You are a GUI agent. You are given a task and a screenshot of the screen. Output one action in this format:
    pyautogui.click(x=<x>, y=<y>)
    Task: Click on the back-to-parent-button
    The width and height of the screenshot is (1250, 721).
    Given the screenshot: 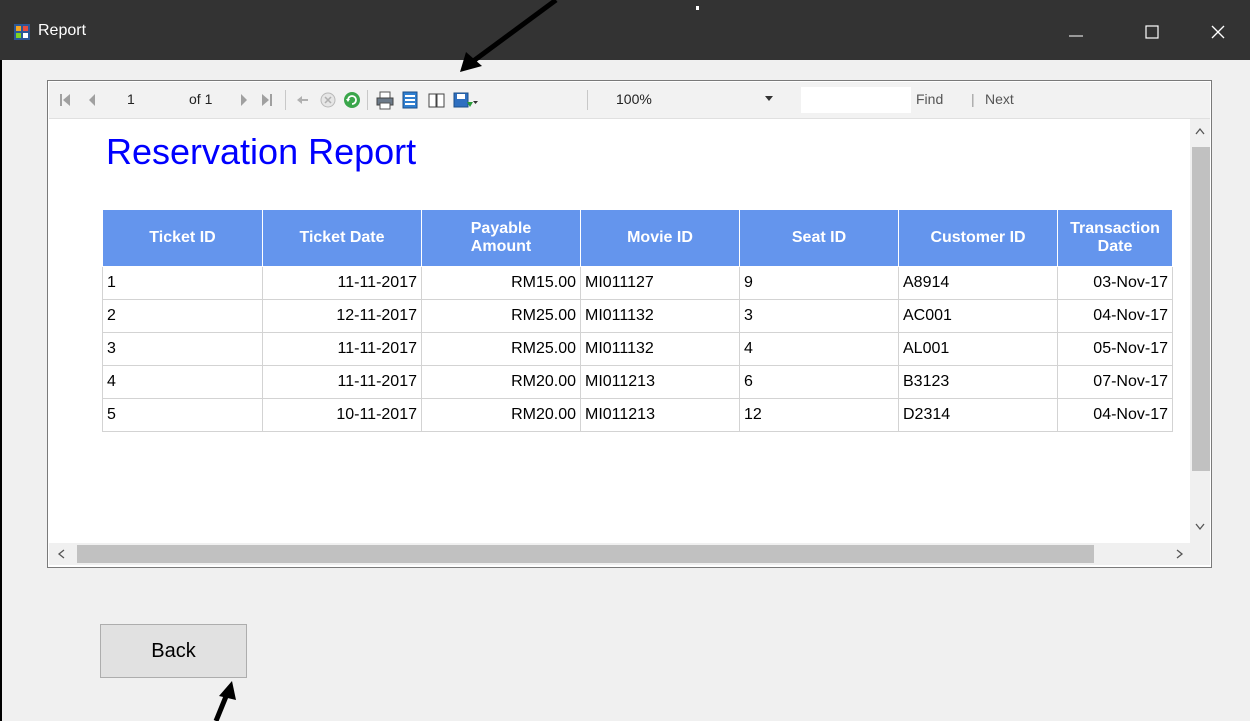 What is the action you would take?
    pyautogui.click(x=302, y=100)
    